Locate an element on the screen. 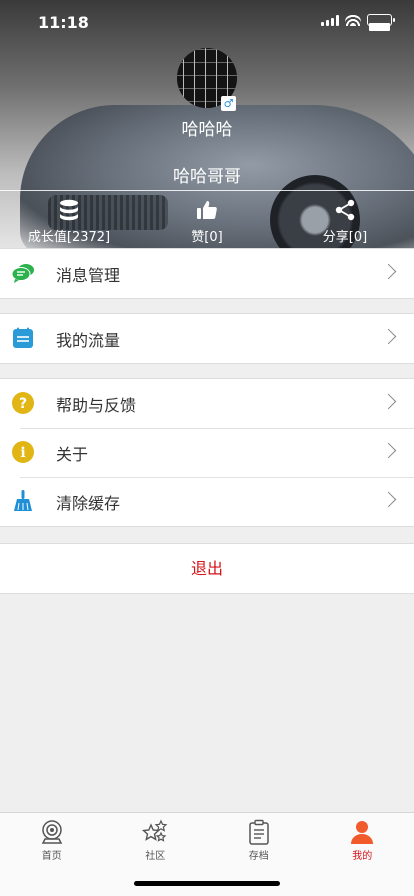 This screenshot has height=896, width=414. menu-item-about: i 关于 is located at coordinates (207, 452).